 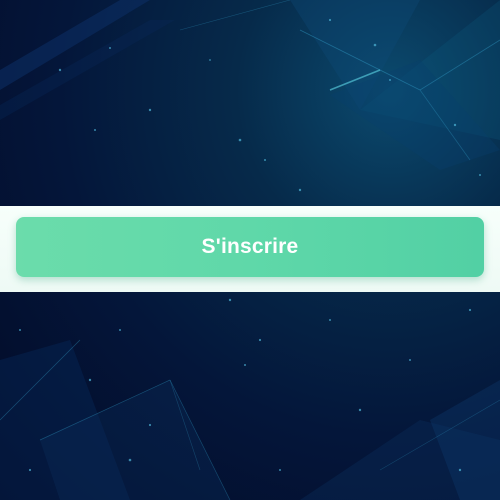 I want to click on signup-button: S'inscrire, so click(x=250, y=247).